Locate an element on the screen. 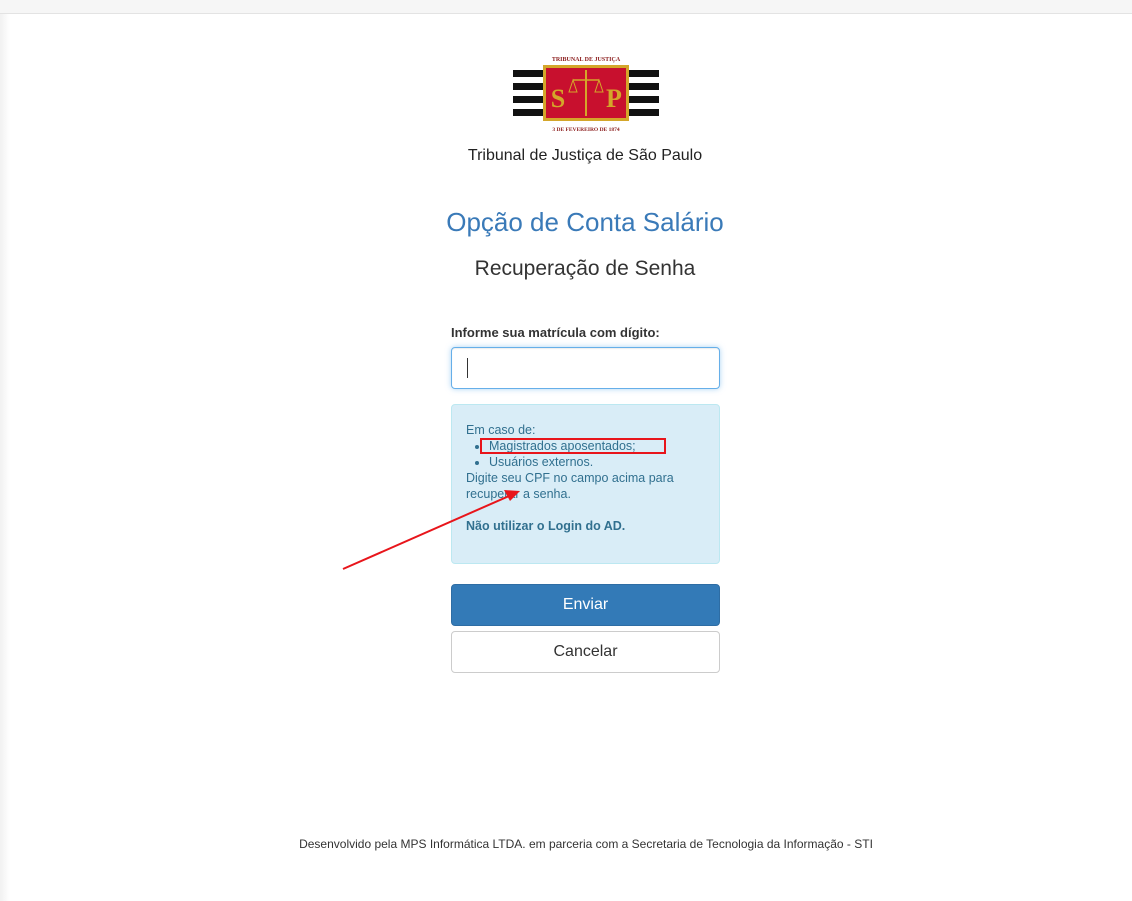 The width and height of the screenshot is (1132, 901). page-subtitle: Recuperação de Senha is located at coordinates (585, 268).